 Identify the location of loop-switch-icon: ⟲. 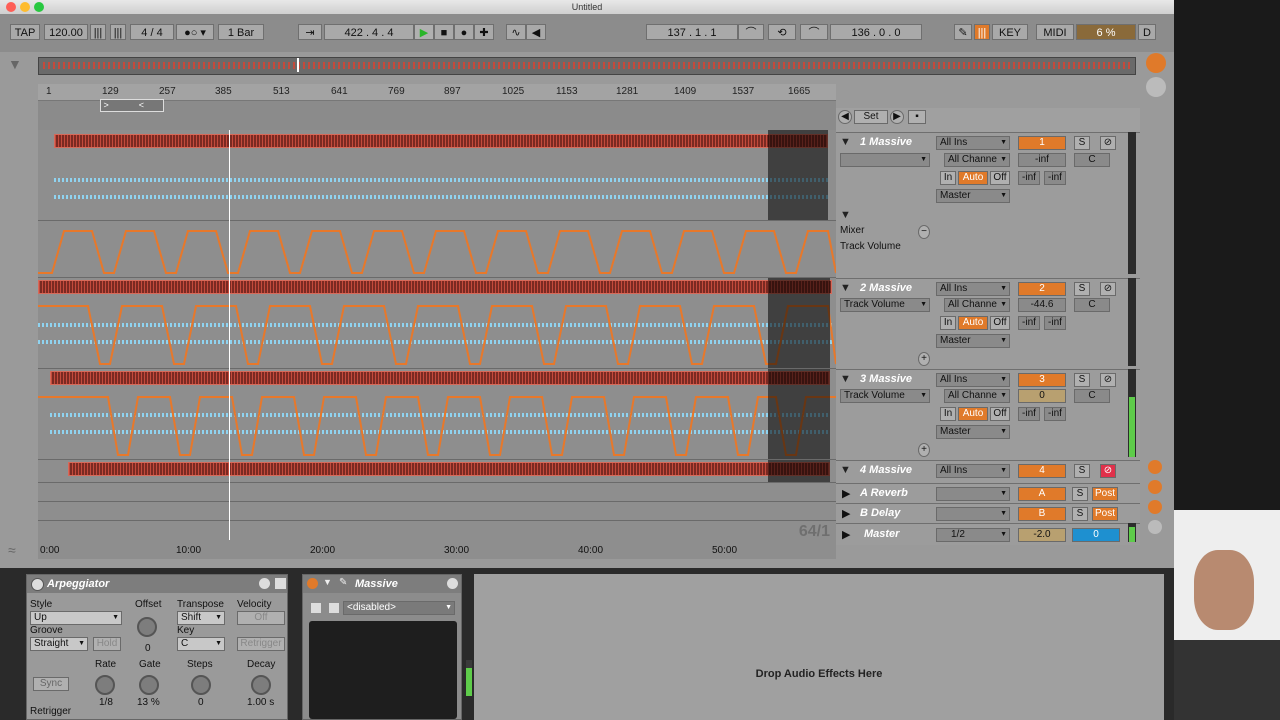
(782, 32).